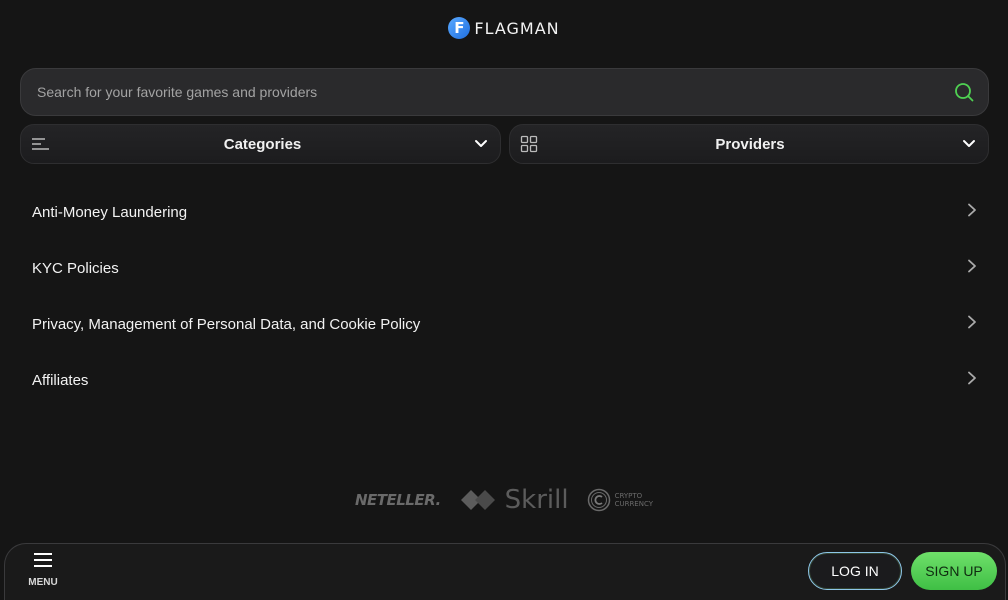 The image size is (1008, 600). I want to click on crypto-line2: CURRENCY, so click(634, 504).